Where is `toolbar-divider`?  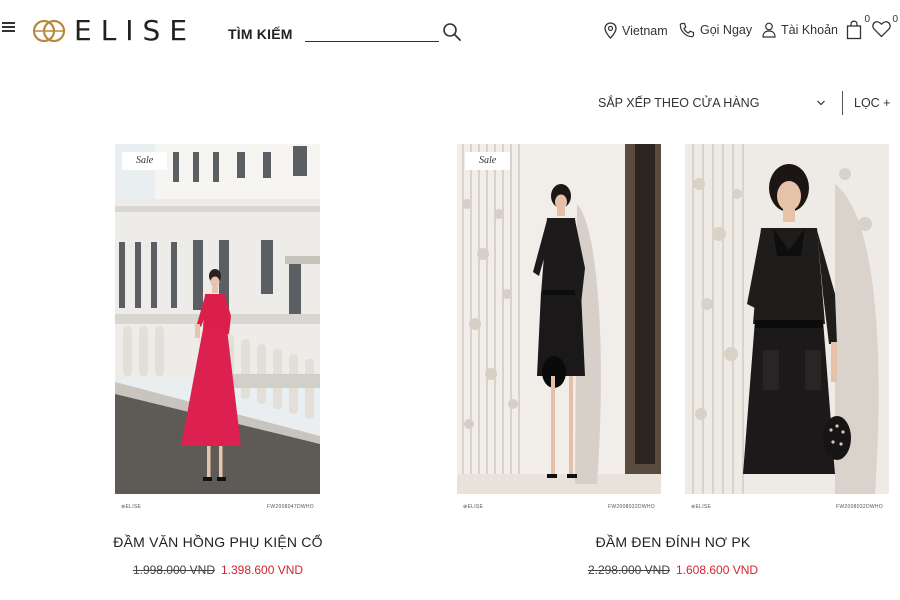
toolbar-divider is located at coordinates (842, 103).